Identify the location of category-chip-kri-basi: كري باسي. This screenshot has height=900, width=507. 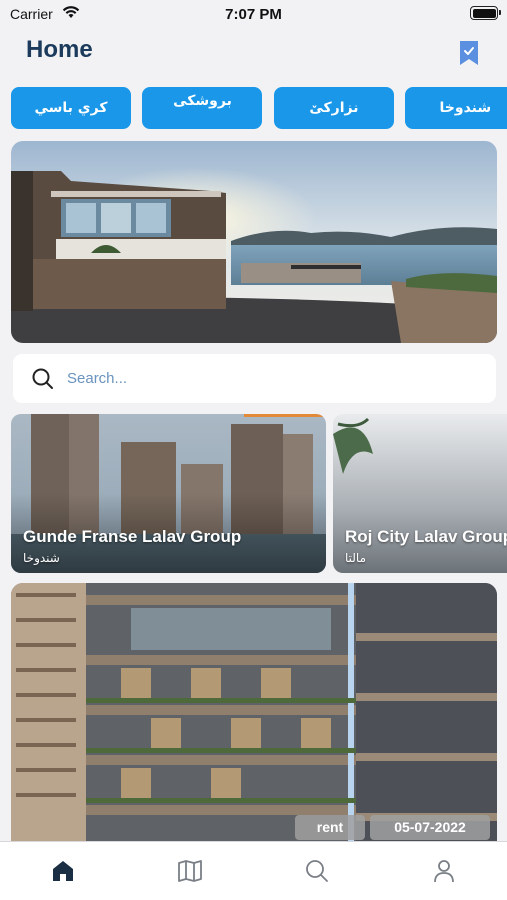
(71, 108).